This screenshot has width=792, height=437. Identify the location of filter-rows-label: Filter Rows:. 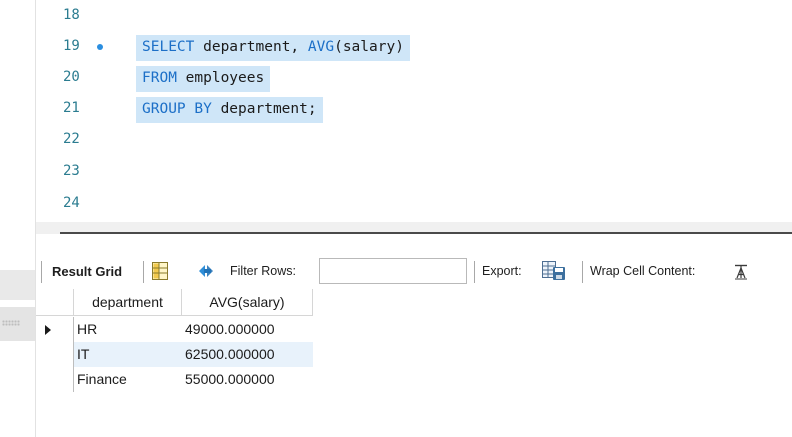
(263, 271).